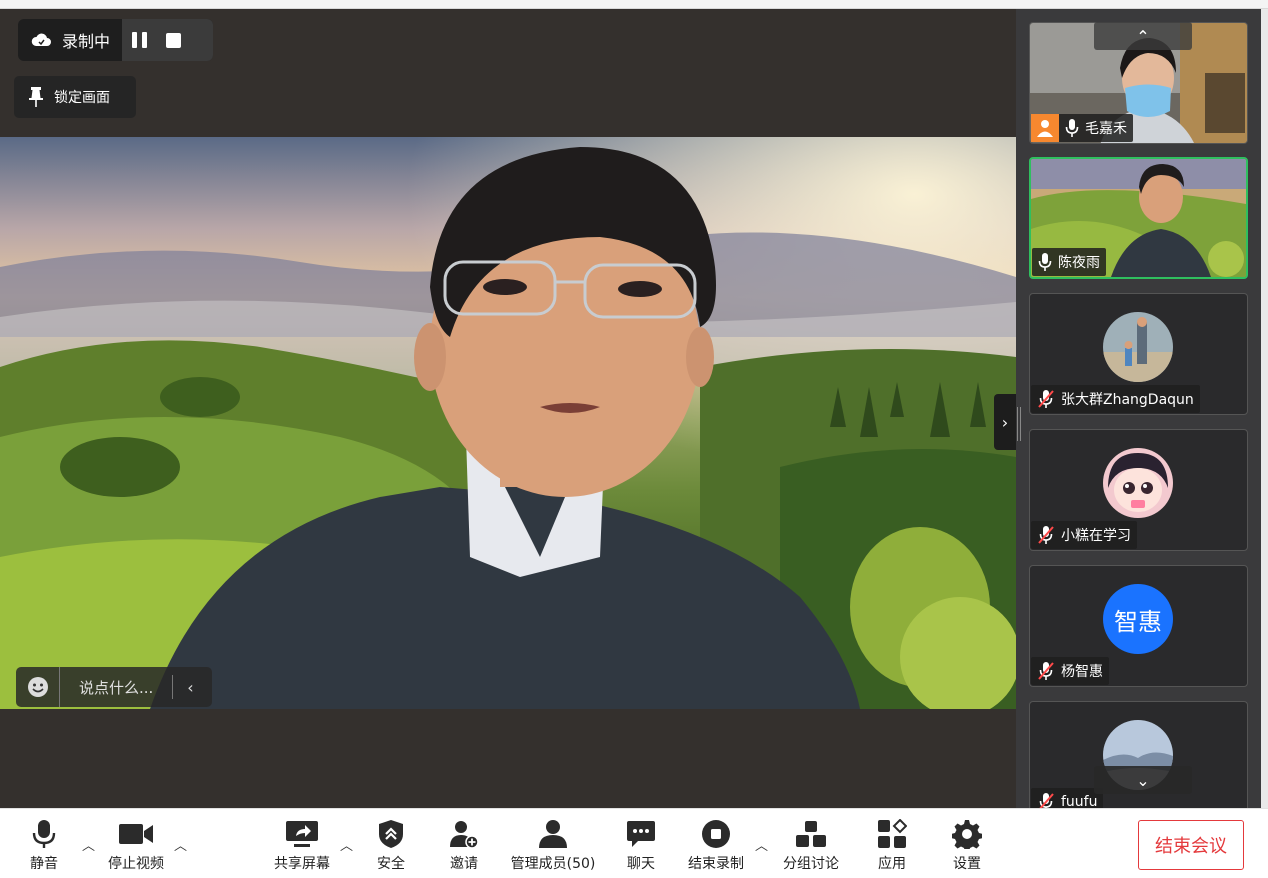 The height and width of the screenshot is (878, 1268). I want to click on recording-bar: 录制中, so click(115, 40).